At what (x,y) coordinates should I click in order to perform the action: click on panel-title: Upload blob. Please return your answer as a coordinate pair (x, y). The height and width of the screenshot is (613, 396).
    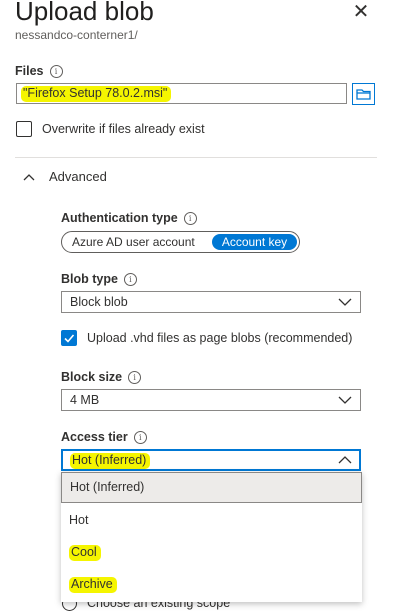
    Looking at the image, I should click on (84, 13).